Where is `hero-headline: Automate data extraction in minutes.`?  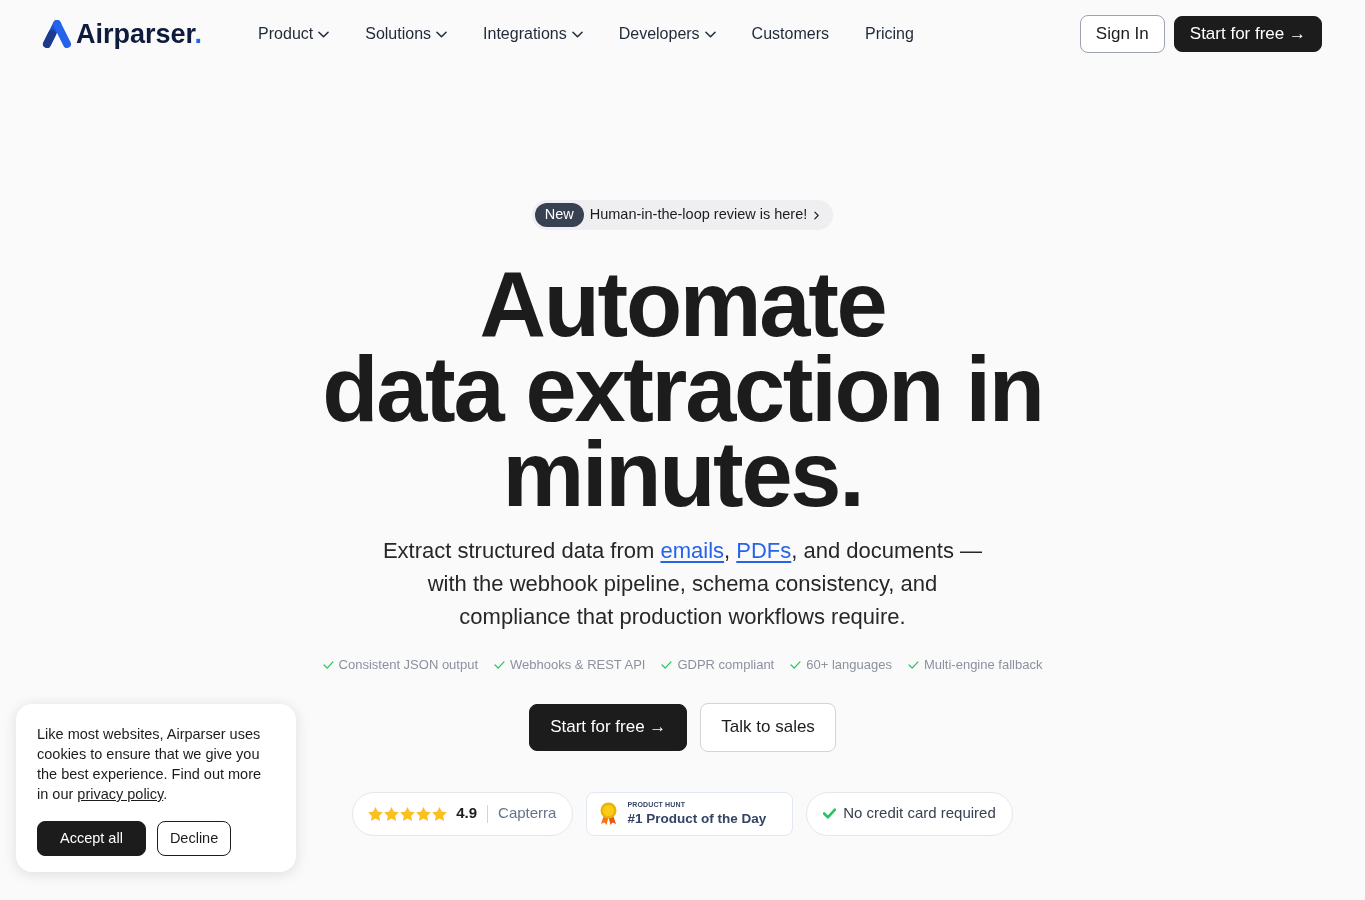 hero-headline: Automate data extraction in minutes. is located at coordinates (682, 389).